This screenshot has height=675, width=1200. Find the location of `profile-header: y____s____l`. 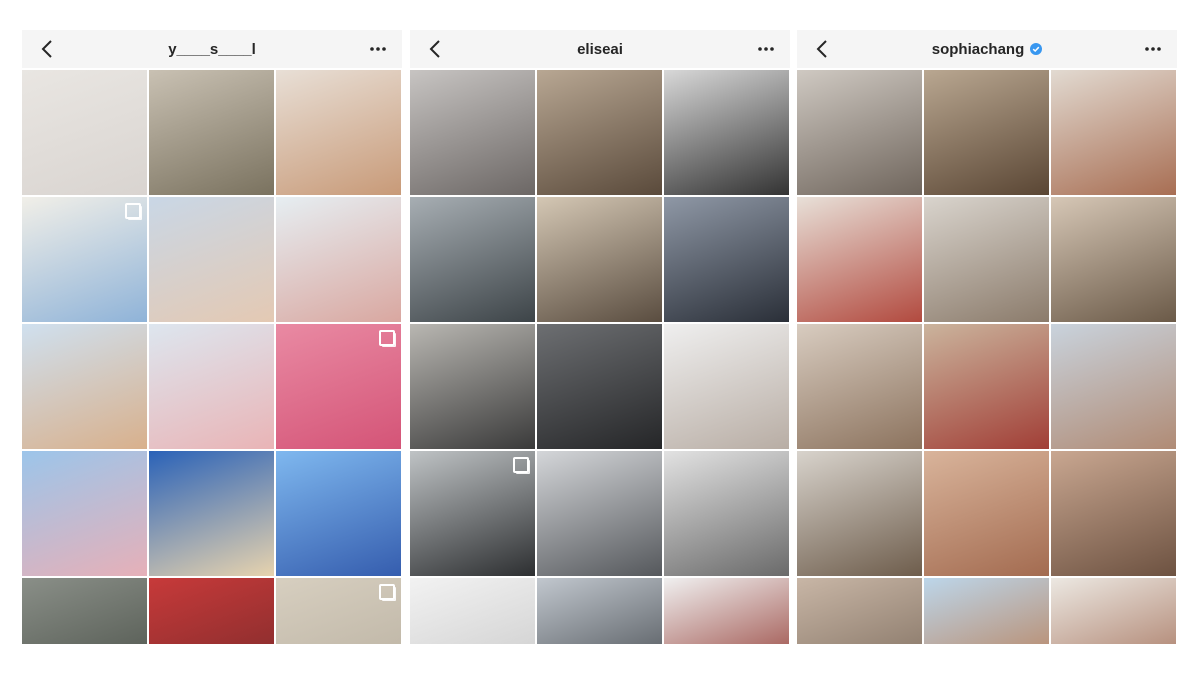

profile-header: y____s____l is located at coordinates (212, 49).